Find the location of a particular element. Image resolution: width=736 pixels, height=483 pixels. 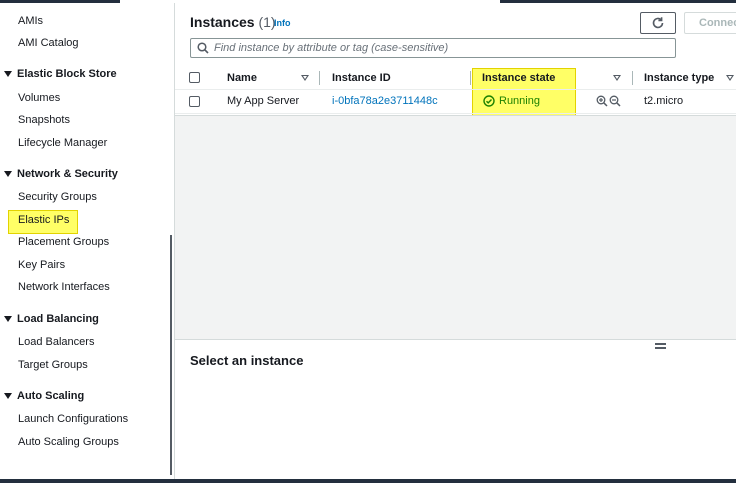

section-title: Network & Security is located at coordinates (67, 174).